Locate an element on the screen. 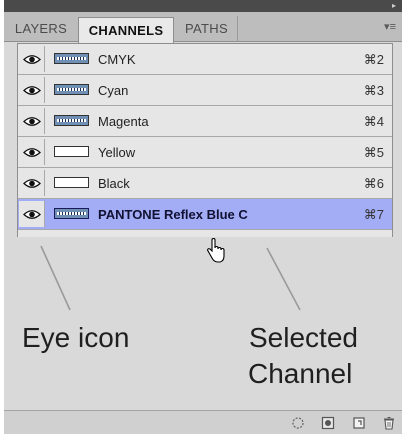  channel-list-empty-area is located at coordinates (205, 234).